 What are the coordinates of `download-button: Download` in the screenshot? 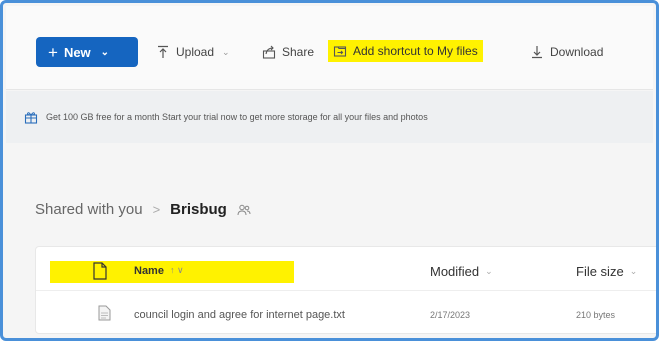 It's located at (566, 52).